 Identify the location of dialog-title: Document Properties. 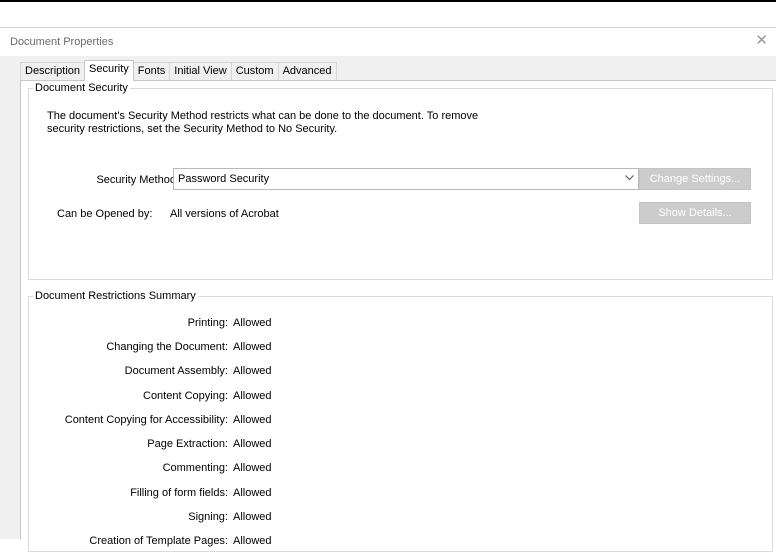
(62, 42).